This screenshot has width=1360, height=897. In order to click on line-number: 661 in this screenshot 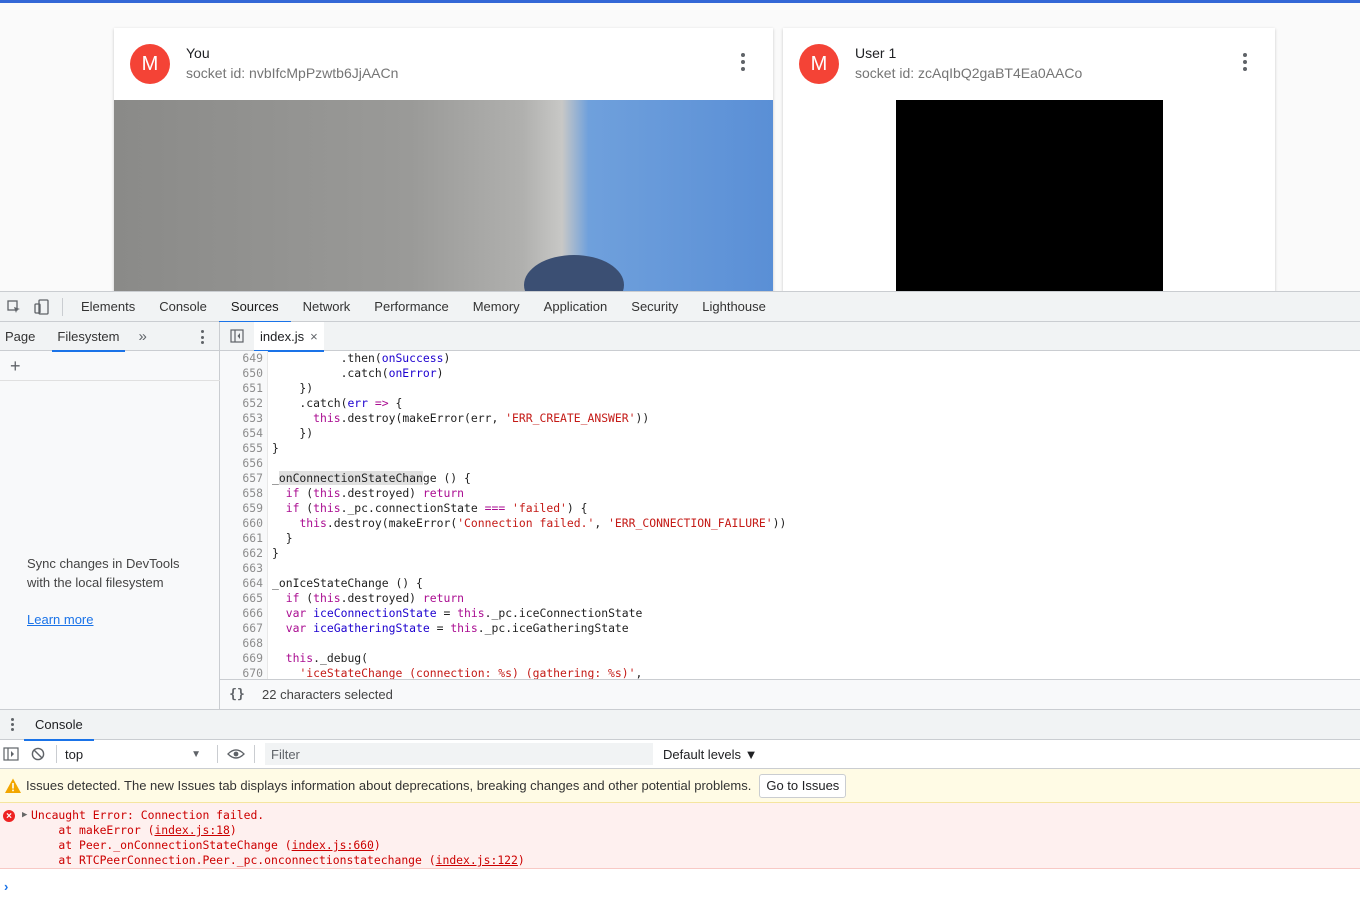, I will do `click(241, 538)`.